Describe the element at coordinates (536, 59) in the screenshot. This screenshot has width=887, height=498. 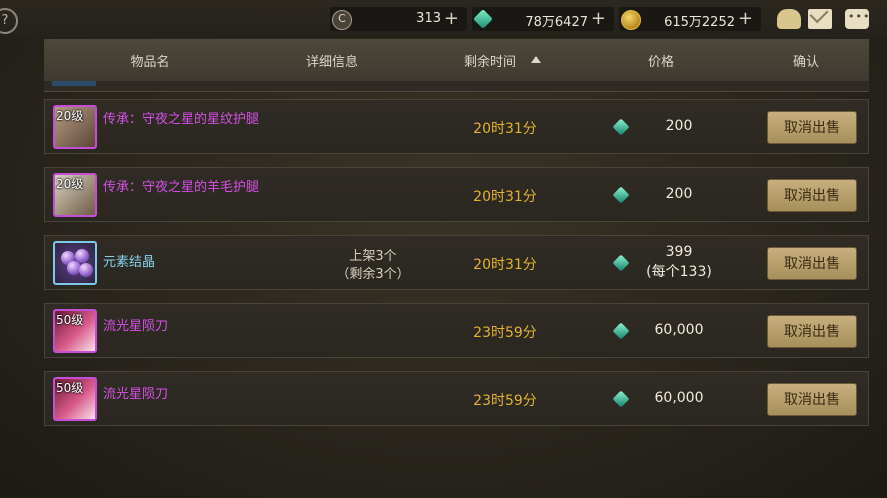
I see `sort-ascending-icon` at that location.